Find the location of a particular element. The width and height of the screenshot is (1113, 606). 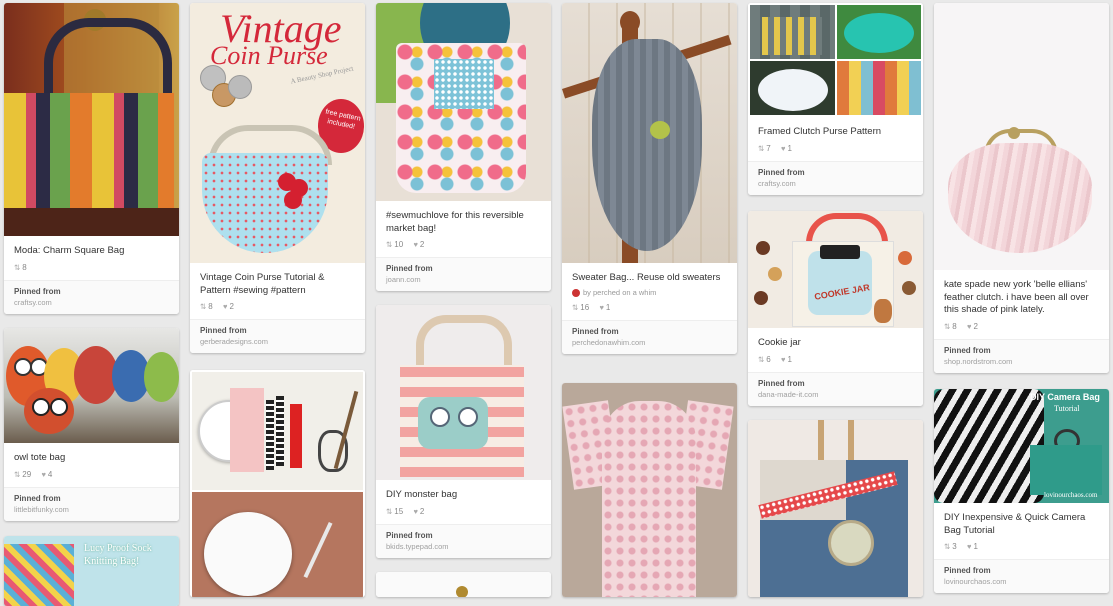

pin-source: Pinned from littlebitfunky.com is located at coordinates (91, 503).